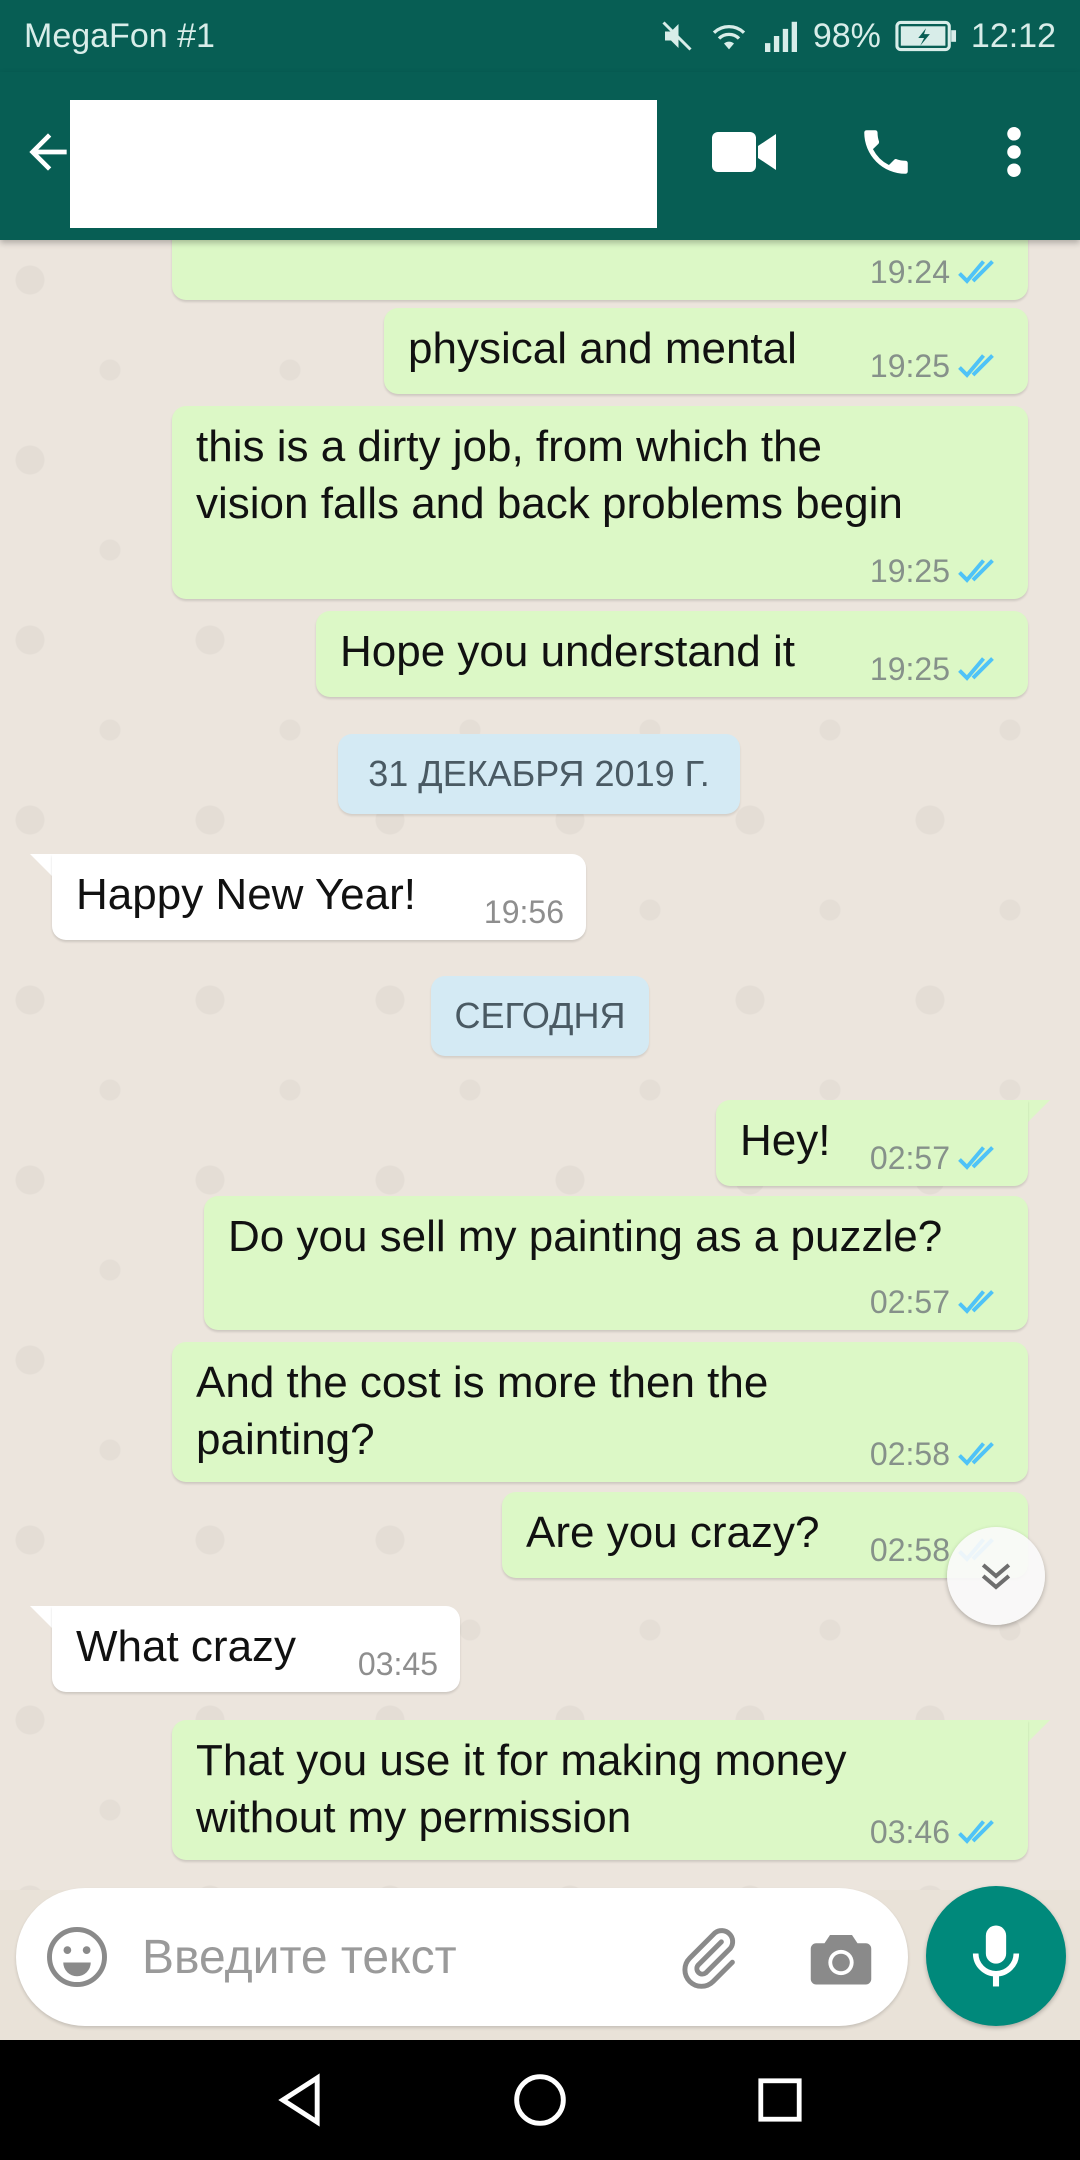 The image size is (1080, 2160). Describe the element at coordinates (539, 774) in the screenshot. I see `date-separator: 31 ДЕКАБРЯ 2019 Г.` at that location.